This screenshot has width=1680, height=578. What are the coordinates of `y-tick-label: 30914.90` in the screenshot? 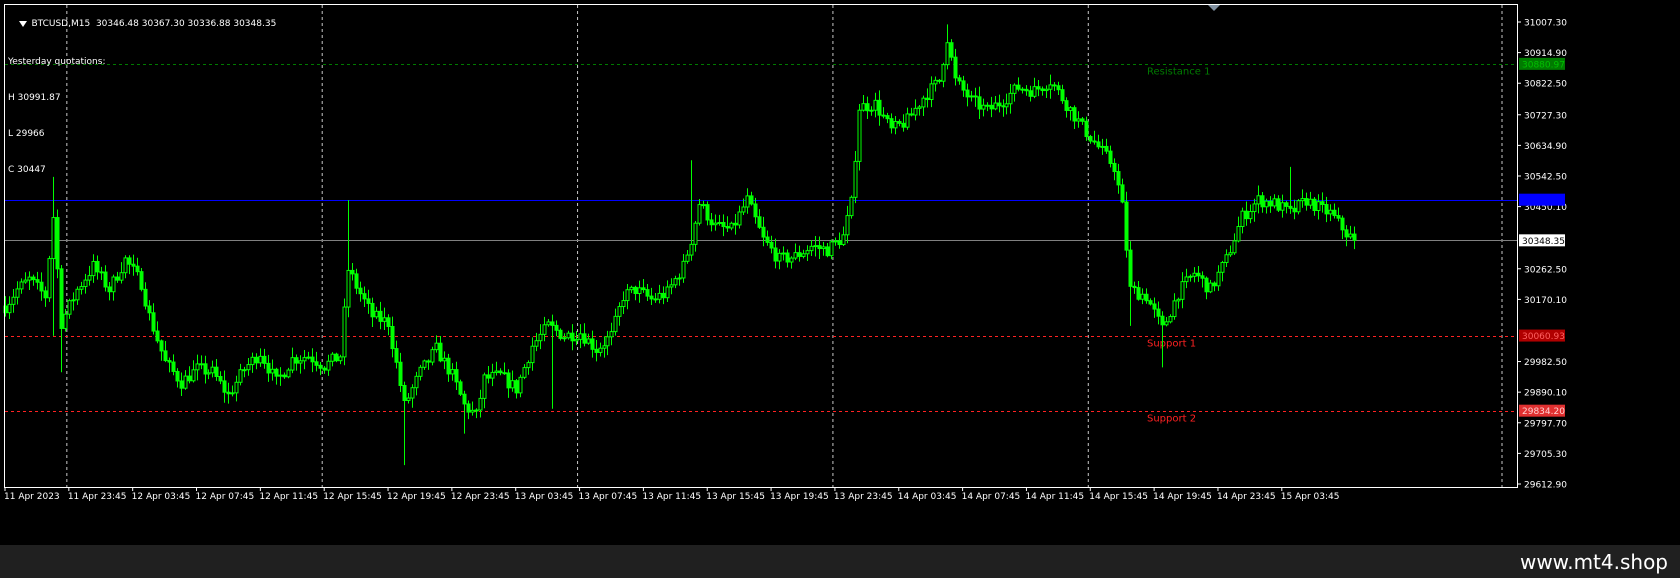 It's located at (1545, 54).